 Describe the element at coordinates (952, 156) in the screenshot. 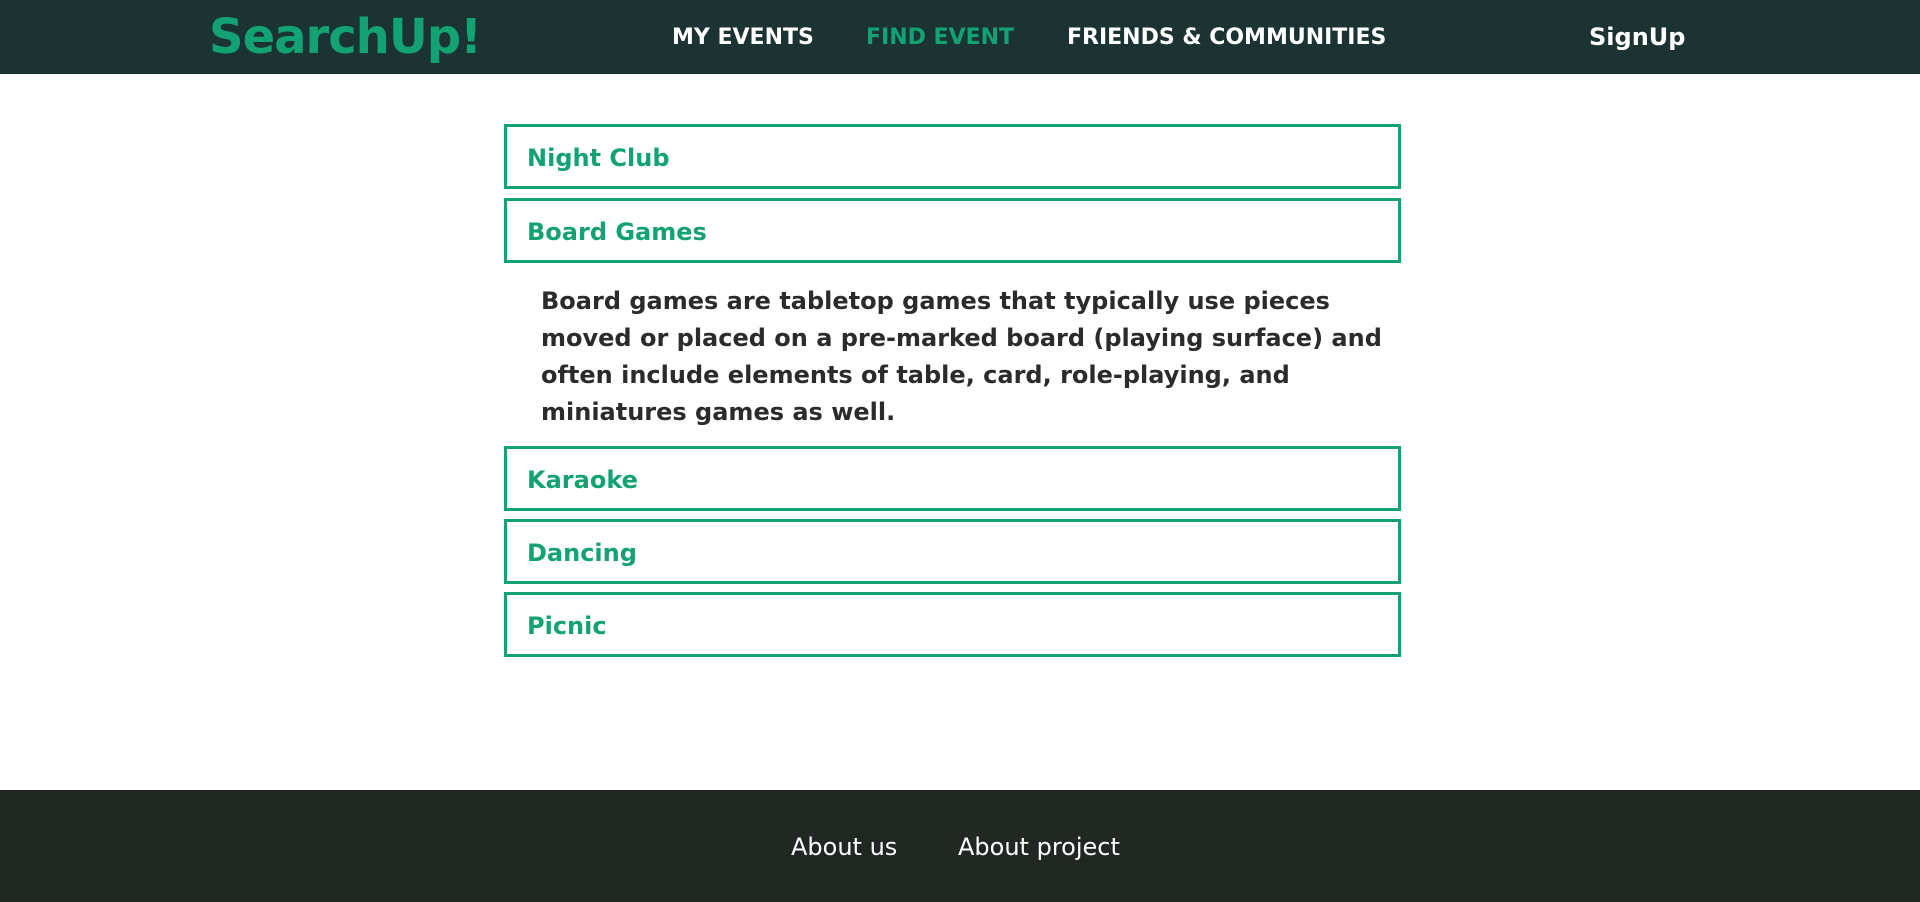

I see `category-night-club: Night Club` at that location.